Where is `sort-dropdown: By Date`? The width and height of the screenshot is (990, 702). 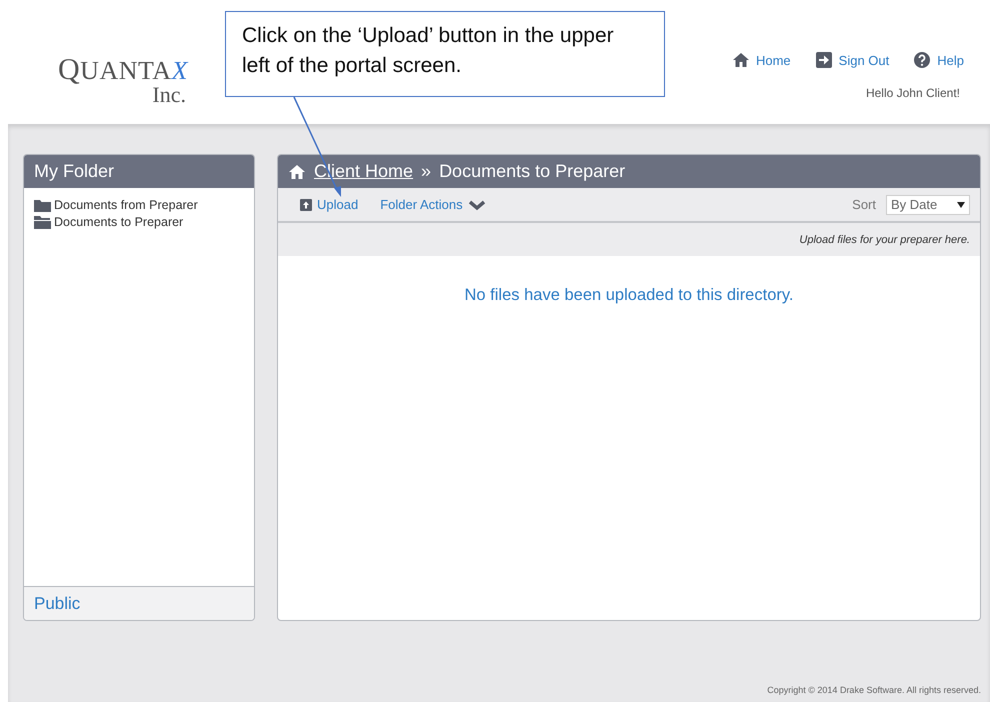
sort-dropdown: By Date is located at coordinates (928, 204).